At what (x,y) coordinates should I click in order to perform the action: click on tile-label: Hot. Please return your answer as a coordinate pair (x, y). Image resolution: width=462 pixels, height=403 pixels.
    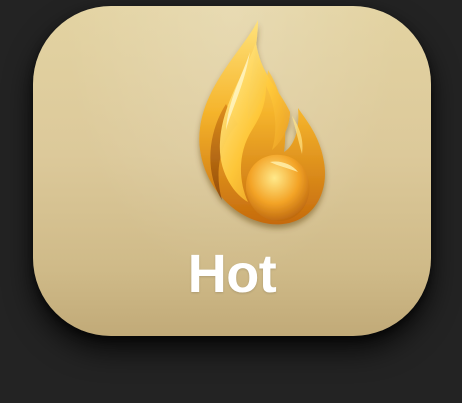
    Looking at the image, I should click on (232, 274).